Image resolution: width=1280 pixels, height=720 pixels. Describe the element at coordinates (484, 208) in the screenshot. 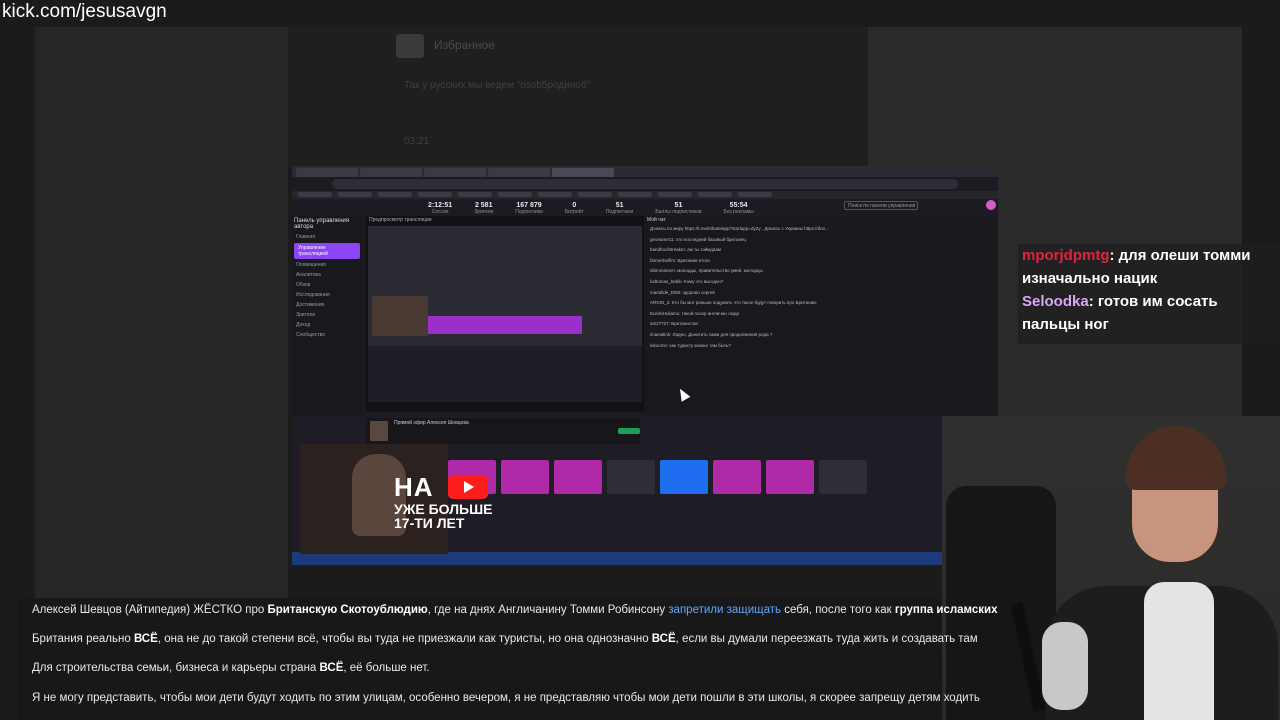

I see `stat-viewers: 2 581 Зрители` at that location.